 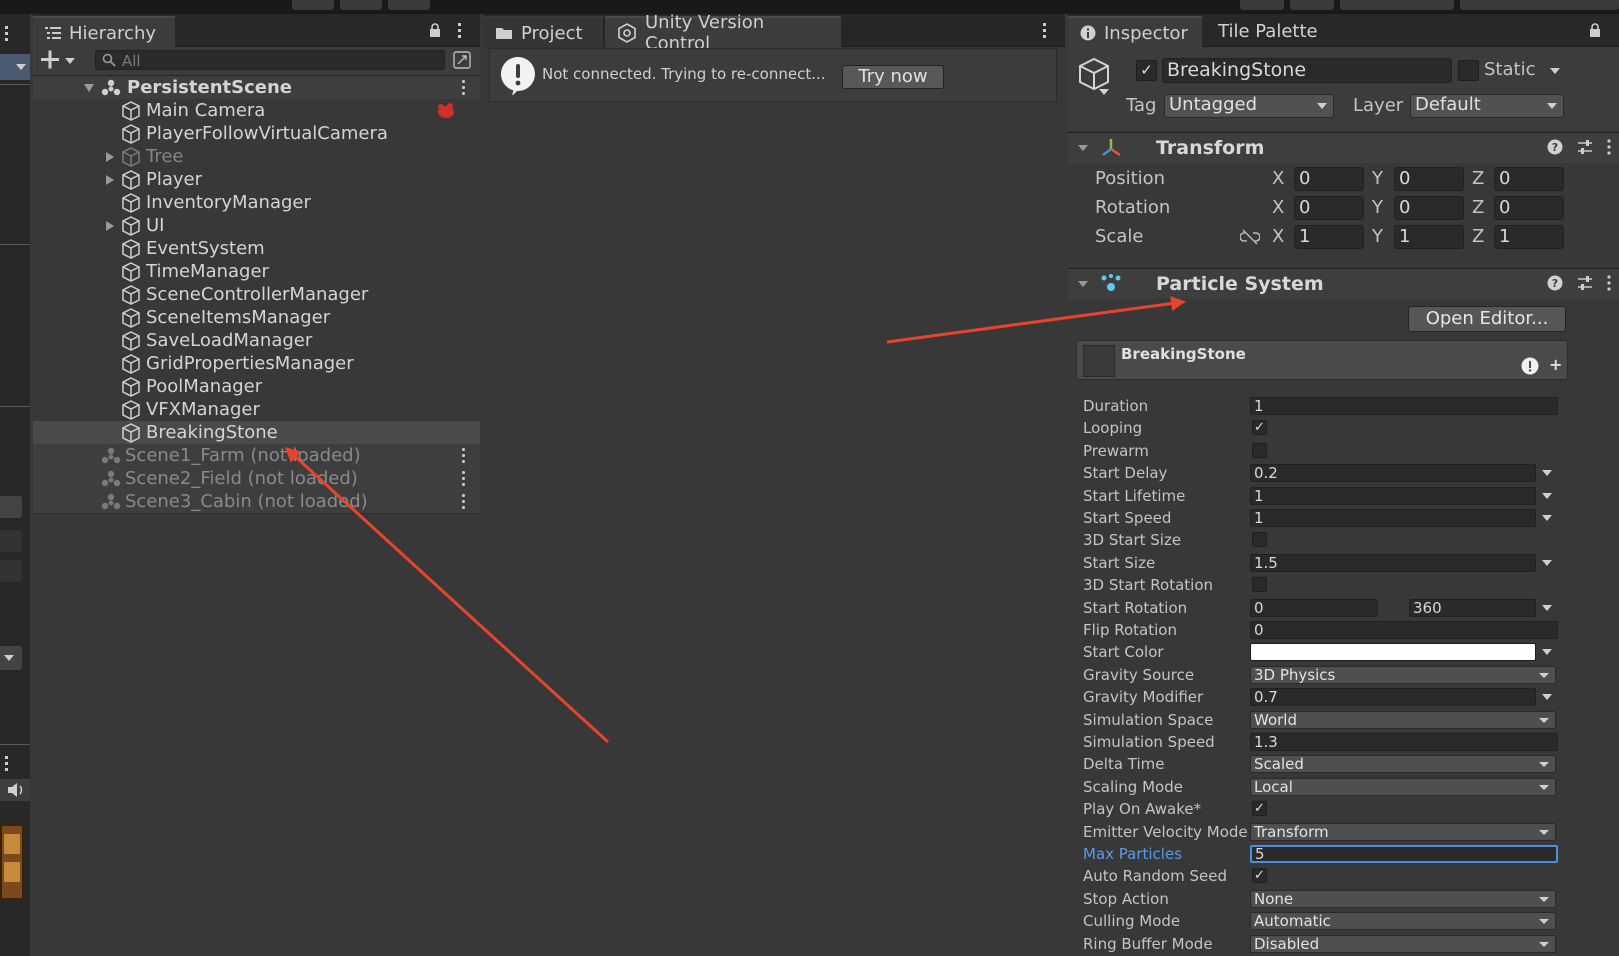 What do you see at coordinates (256, 294) in the screenshot?
I see `hierarchy-item: SceneControllerManager` at bounding box center [256, 294].